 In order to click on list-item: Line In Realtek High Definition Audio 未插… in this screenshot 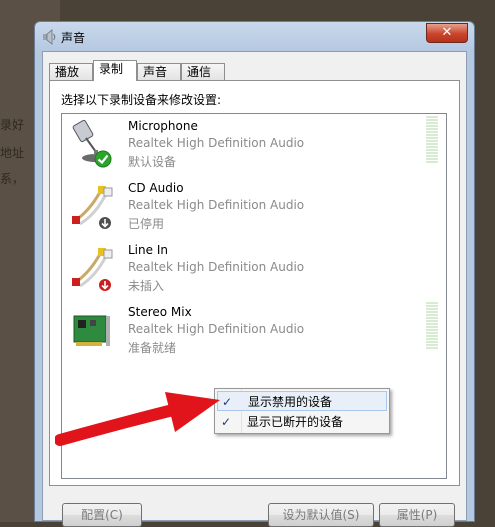, I will do `click(254, 267)`.